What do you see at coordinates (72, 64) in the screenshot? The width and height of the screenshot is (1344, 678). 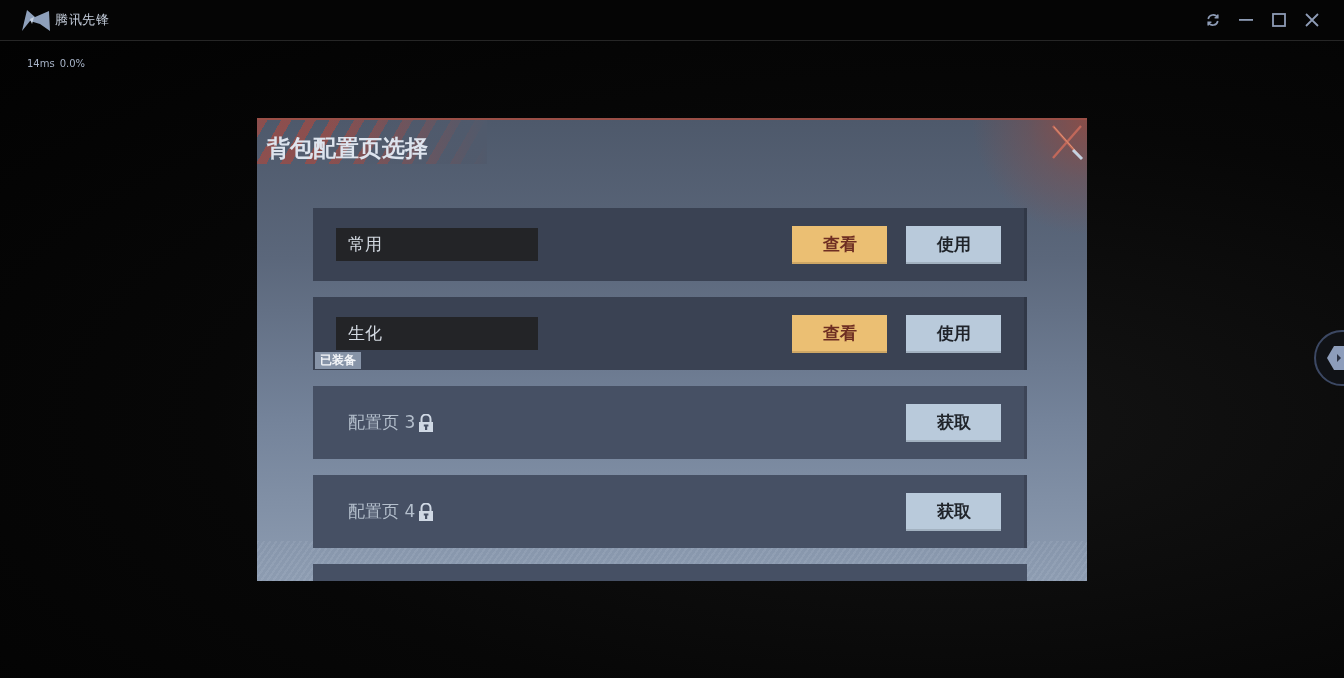 I see `packet-loss-text: 0.0%` at bounding box center [72, 64].